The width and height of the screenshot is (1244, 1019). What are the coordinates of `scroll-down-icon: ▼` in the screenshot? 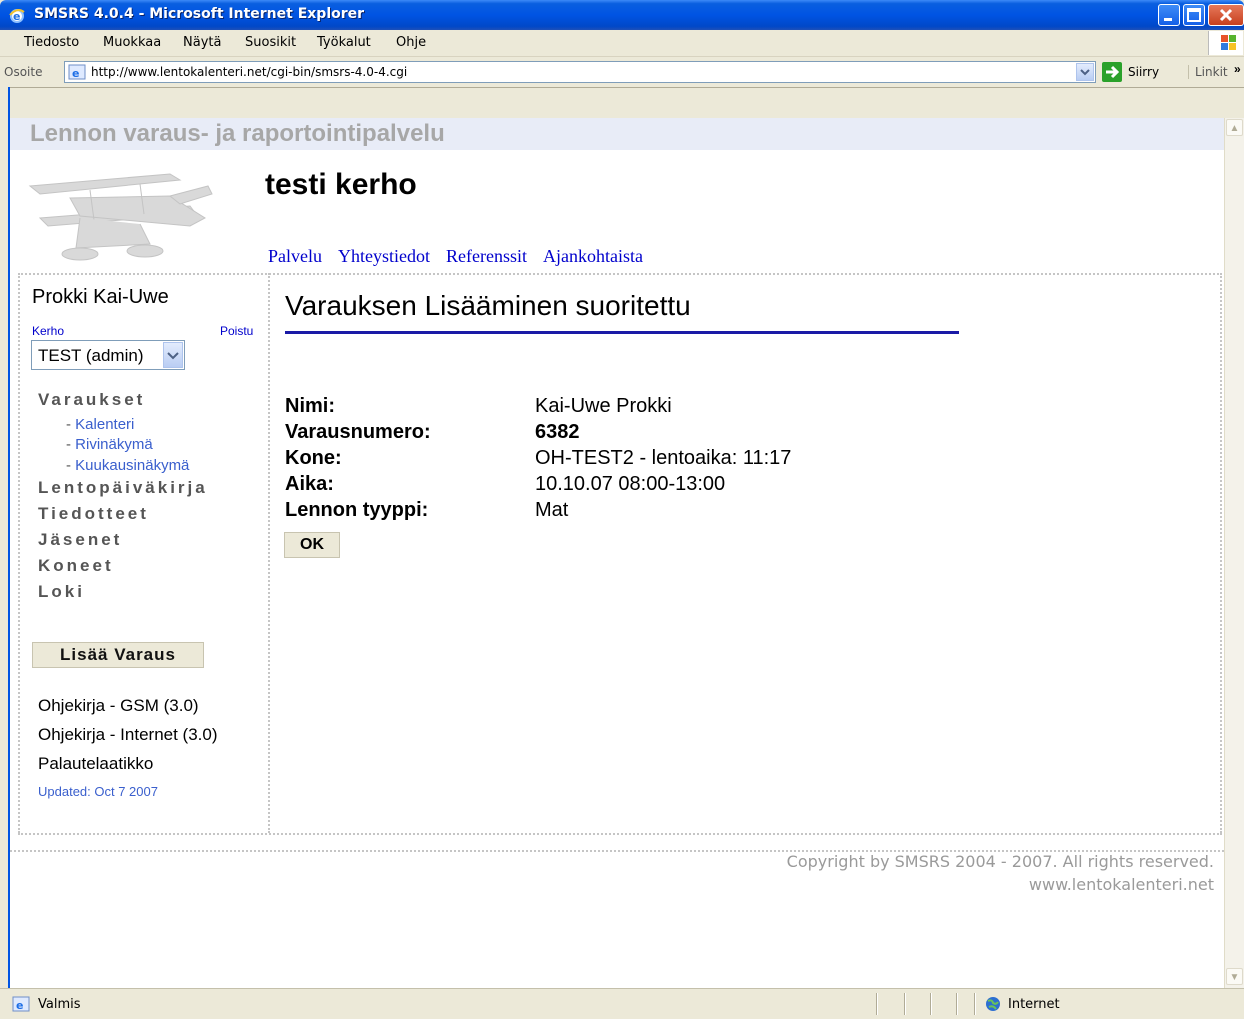 It's located at (1234, 976).